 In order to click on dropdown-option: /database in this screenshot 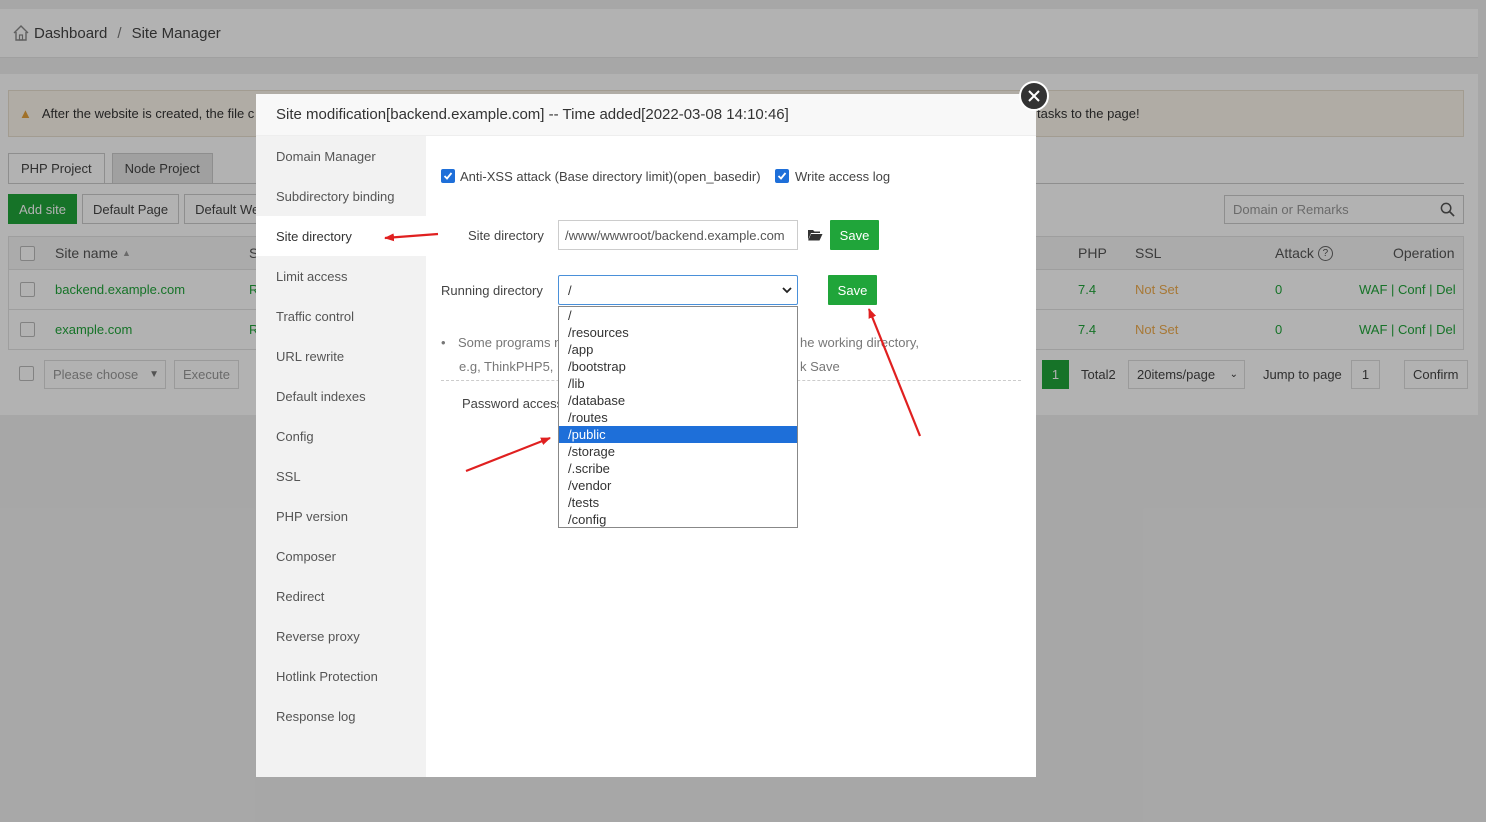, I will do `click(678, 400)`.